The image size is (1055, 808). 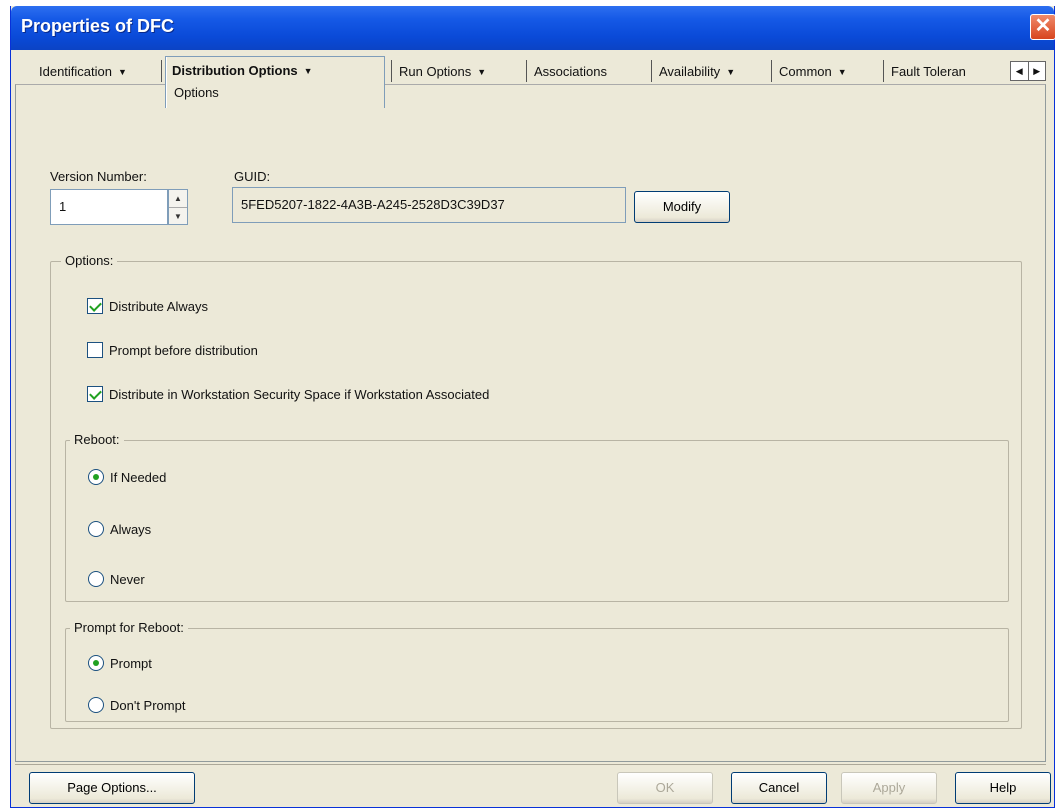 I want to click on tab-label: Availability, so click(x=690, y=71).